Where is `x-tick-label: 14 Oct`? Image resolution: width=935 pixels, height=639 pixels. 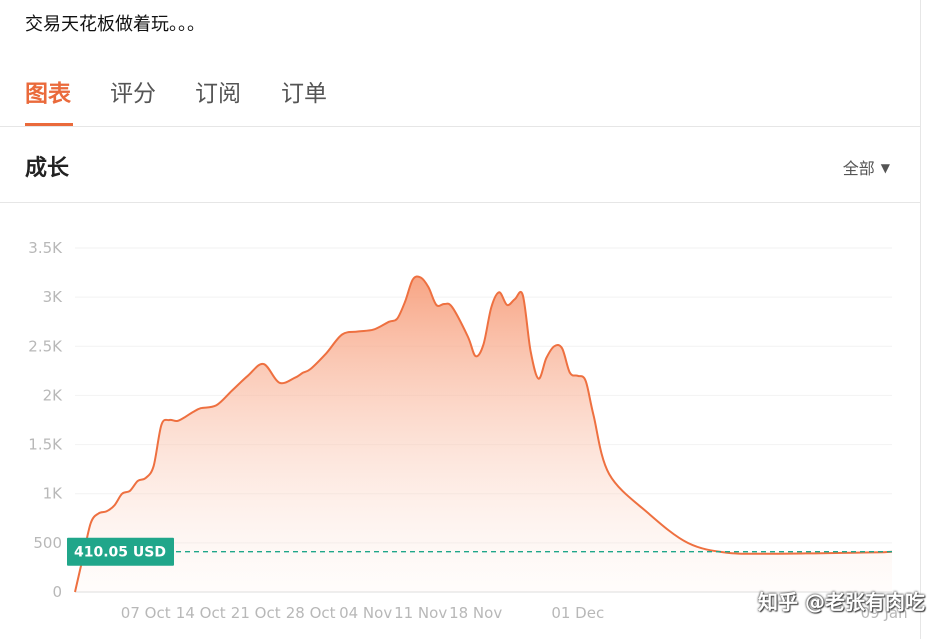 x-tick-label: 14 Oct is located at coordinates (201, 613).